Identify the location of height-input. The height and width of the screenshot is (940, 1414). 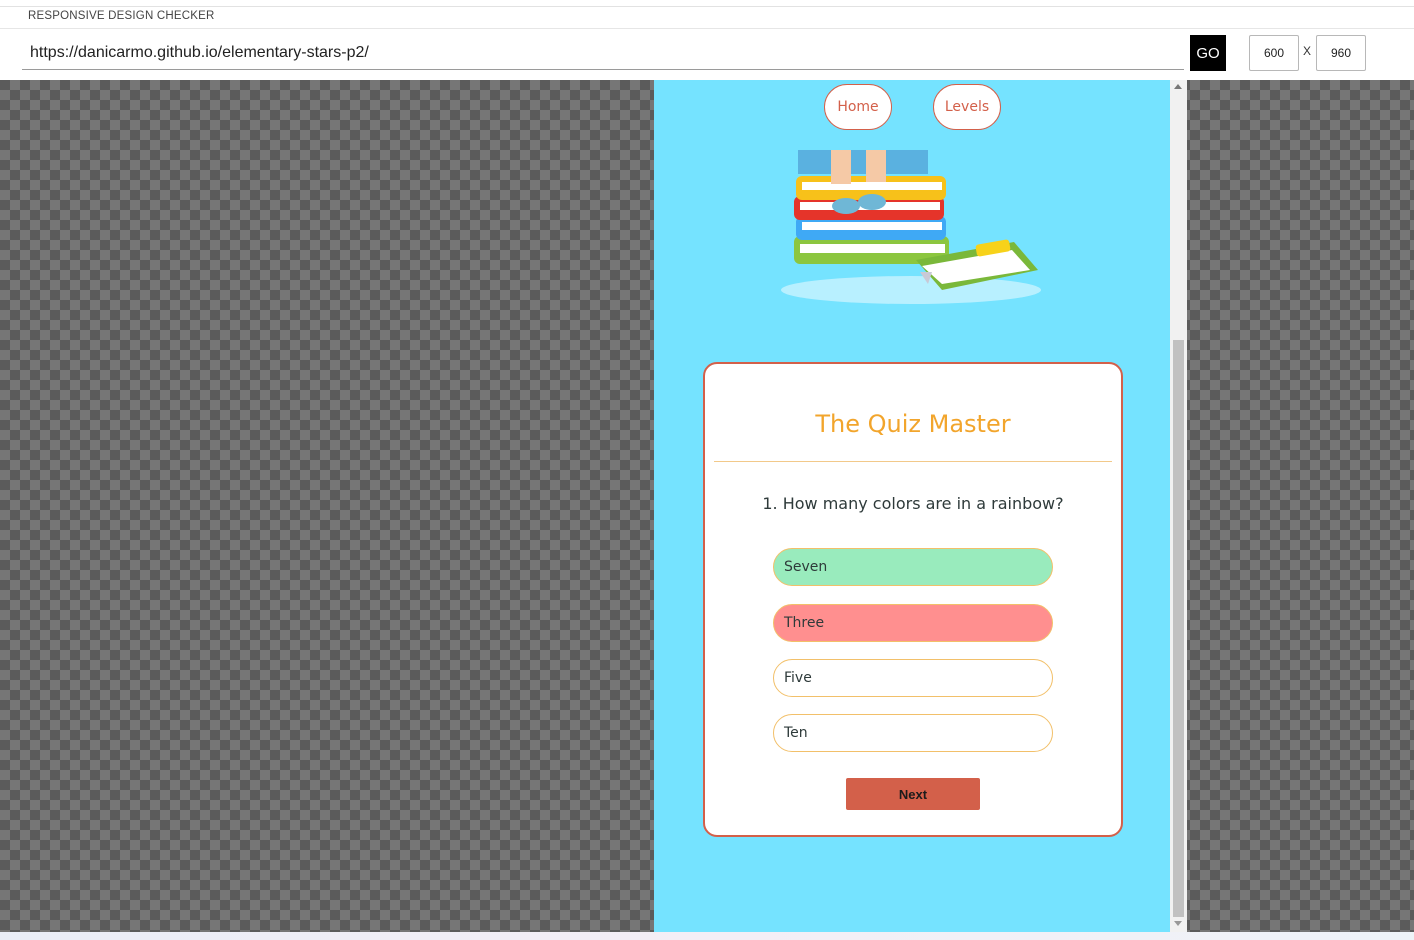
(1341, 53).